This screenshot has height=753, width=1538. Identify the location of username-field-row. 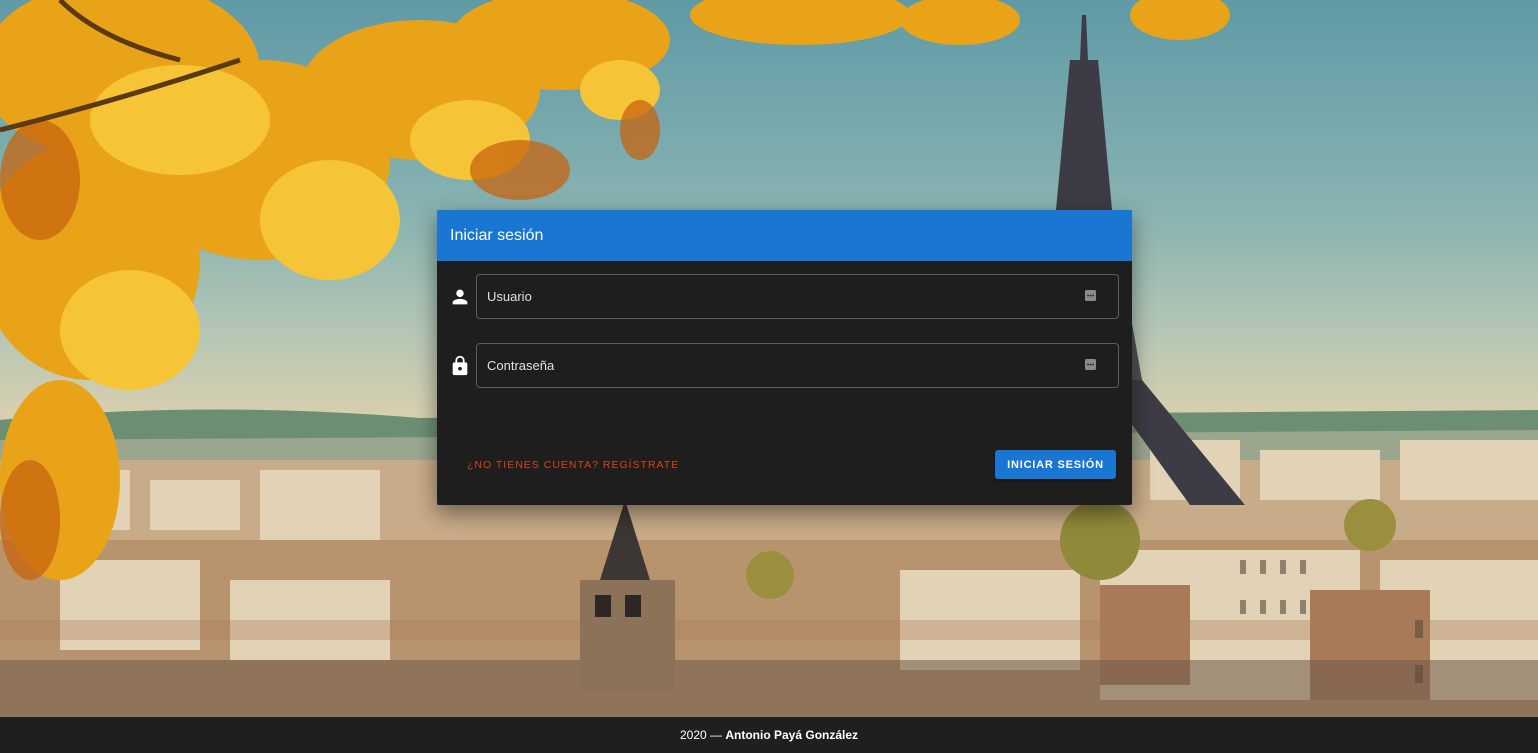
(784, 296).